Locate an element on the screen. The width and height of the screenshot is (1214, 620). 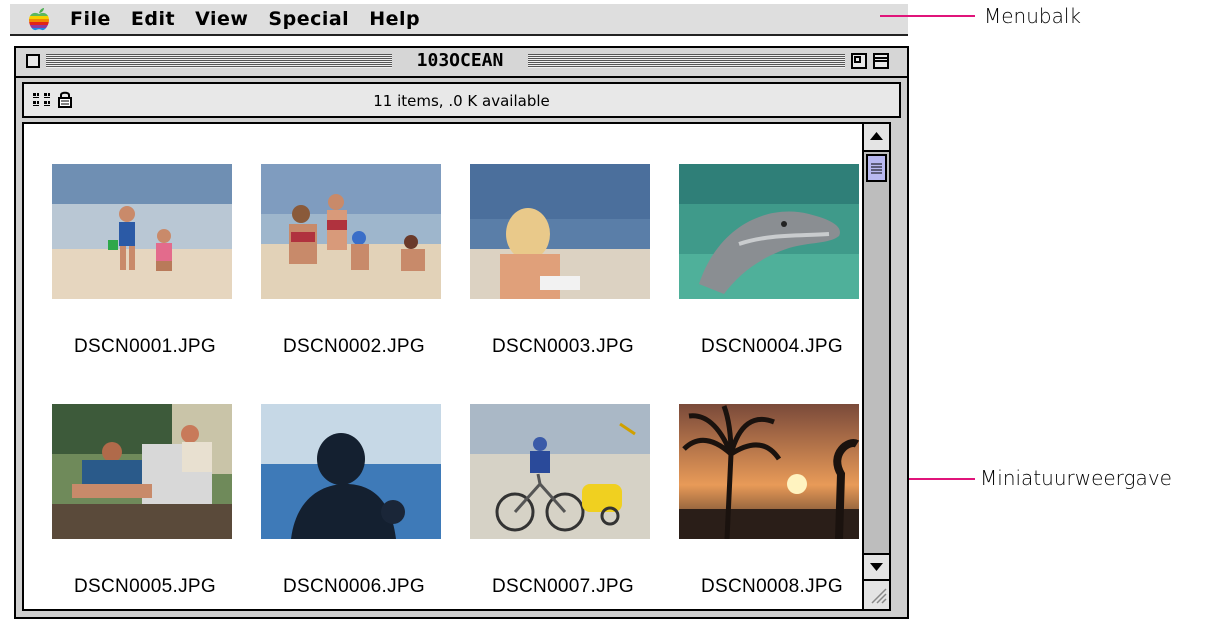
file-item: DSCN0006.JPG is located at coordinates (349, 504).